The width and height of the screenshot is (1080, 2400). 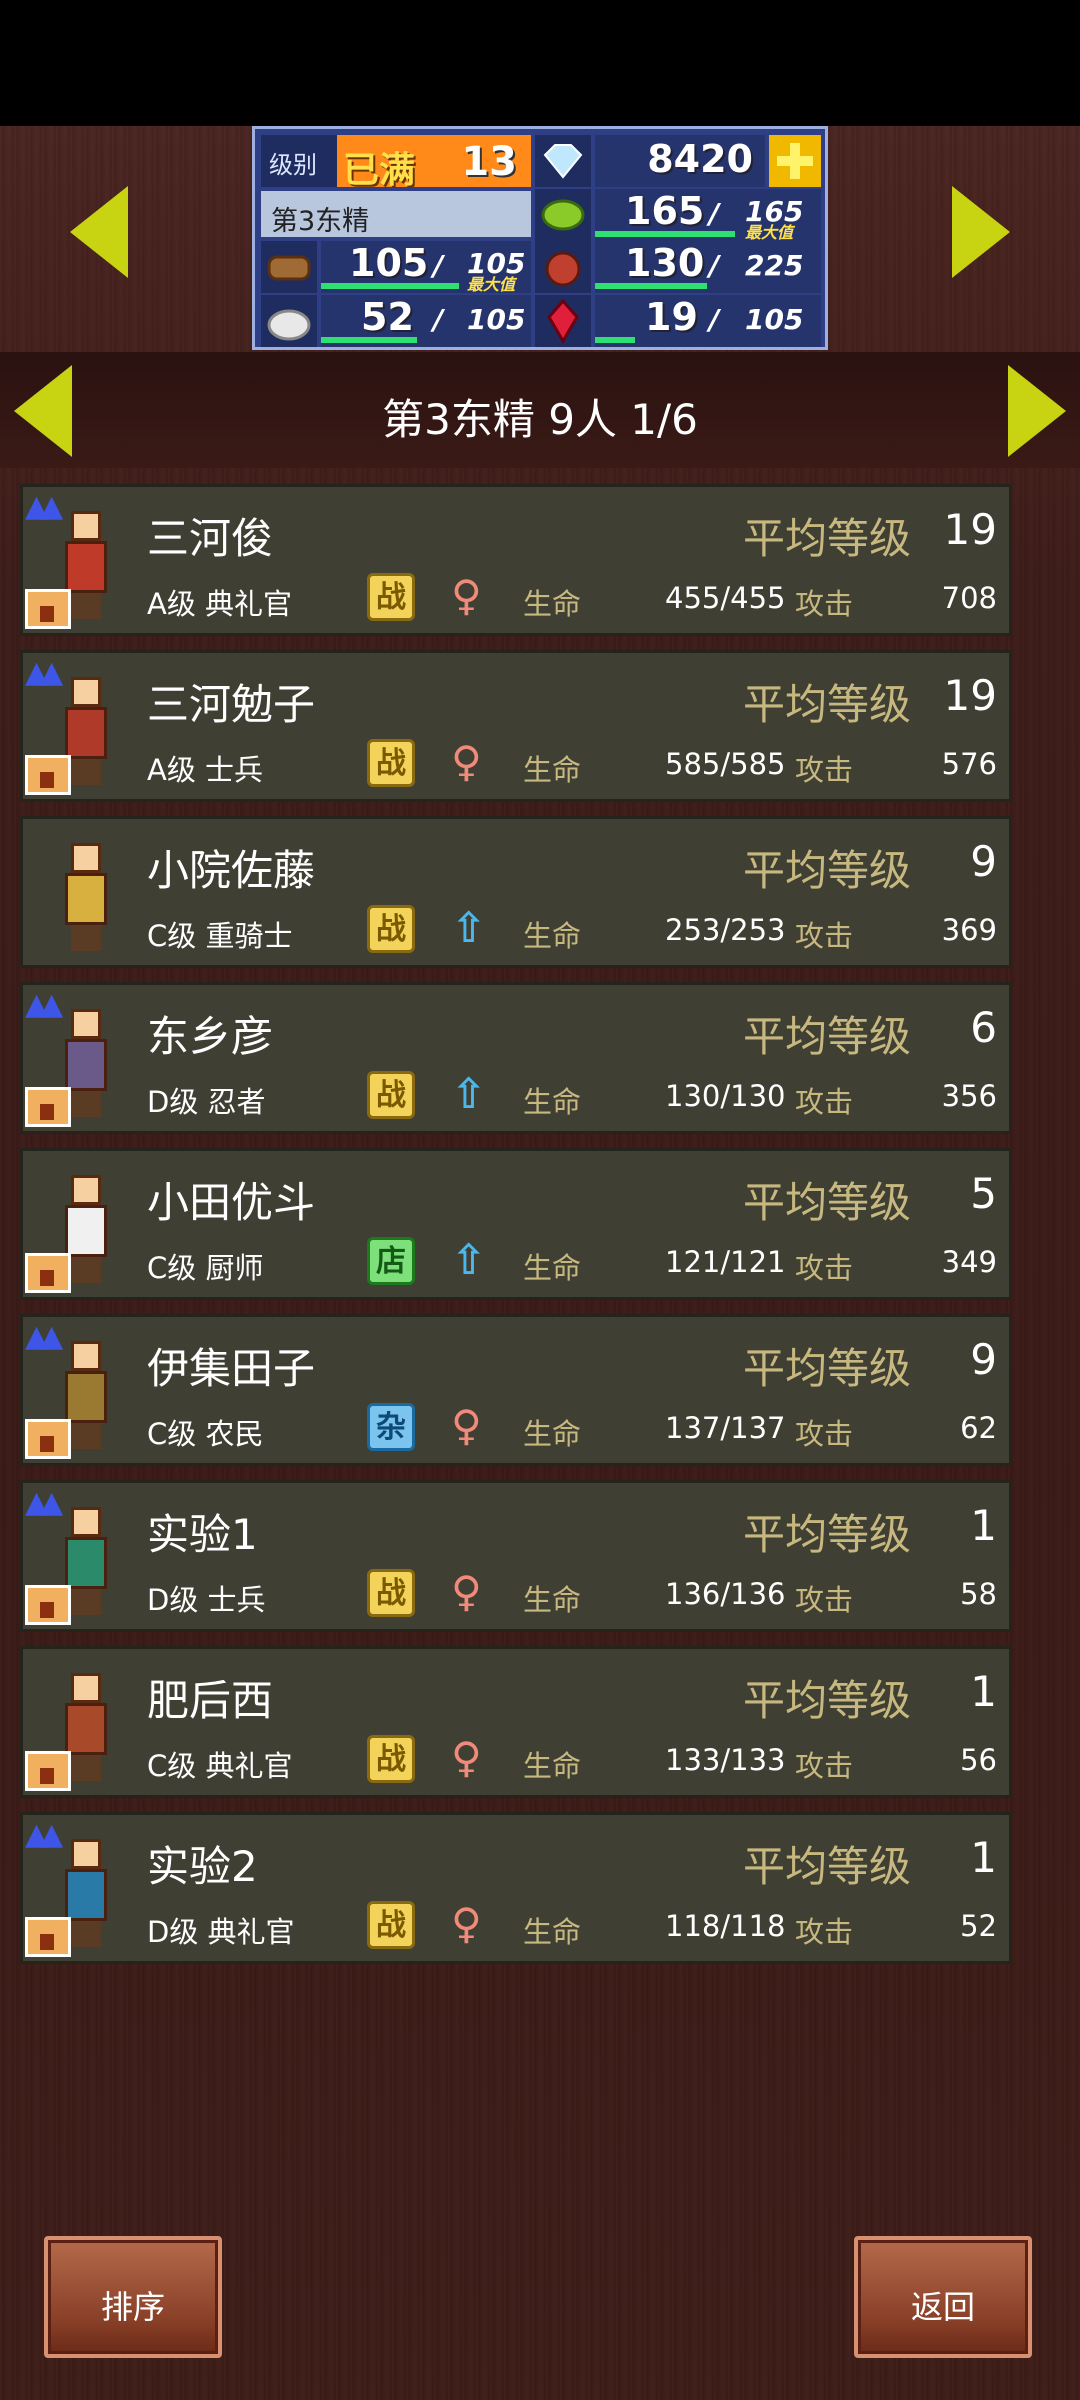 I want to click on next-page-arrow-icon, so click(x=1037, y=411).